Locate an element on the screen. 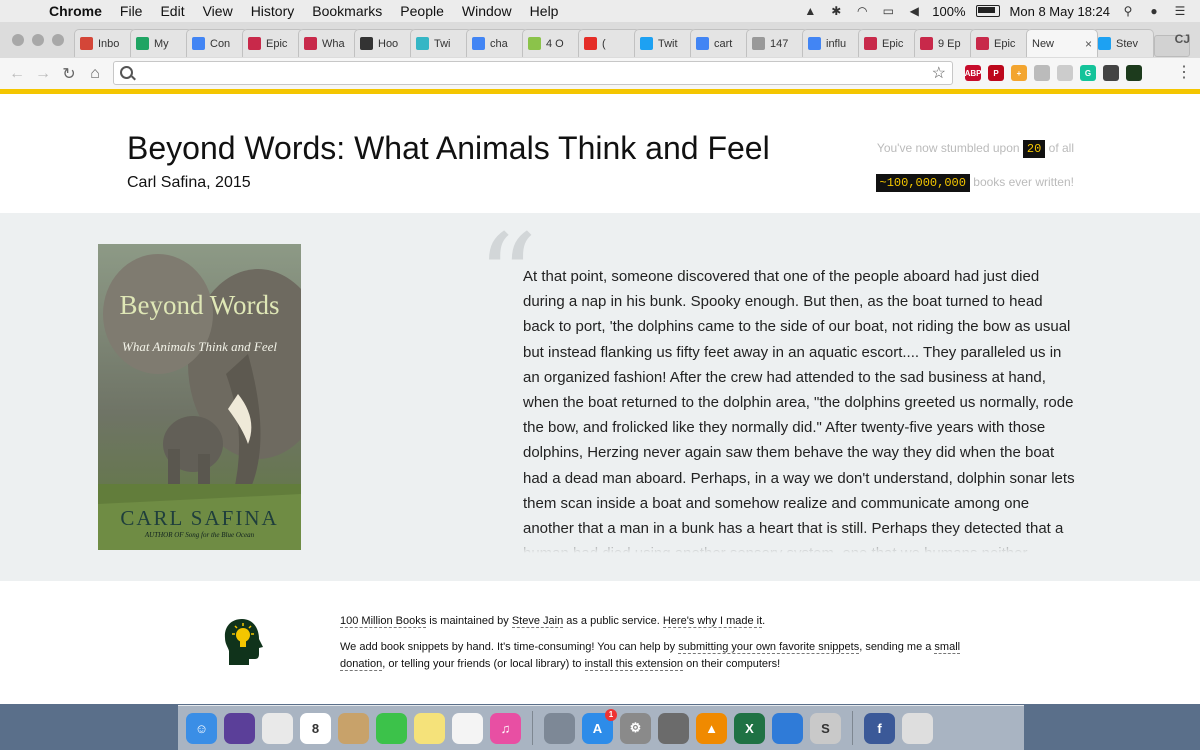 Image resolution: width=1200 pixels, height=750 pixels. profile-button: CJ is located at coordinates (1182, 39).